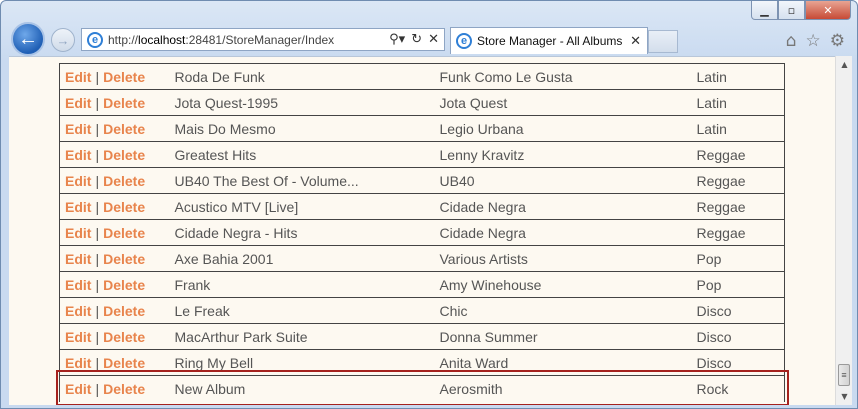 This screenshot has height=409, width=858. I want to click on forward-button: →, so click(63, 40).